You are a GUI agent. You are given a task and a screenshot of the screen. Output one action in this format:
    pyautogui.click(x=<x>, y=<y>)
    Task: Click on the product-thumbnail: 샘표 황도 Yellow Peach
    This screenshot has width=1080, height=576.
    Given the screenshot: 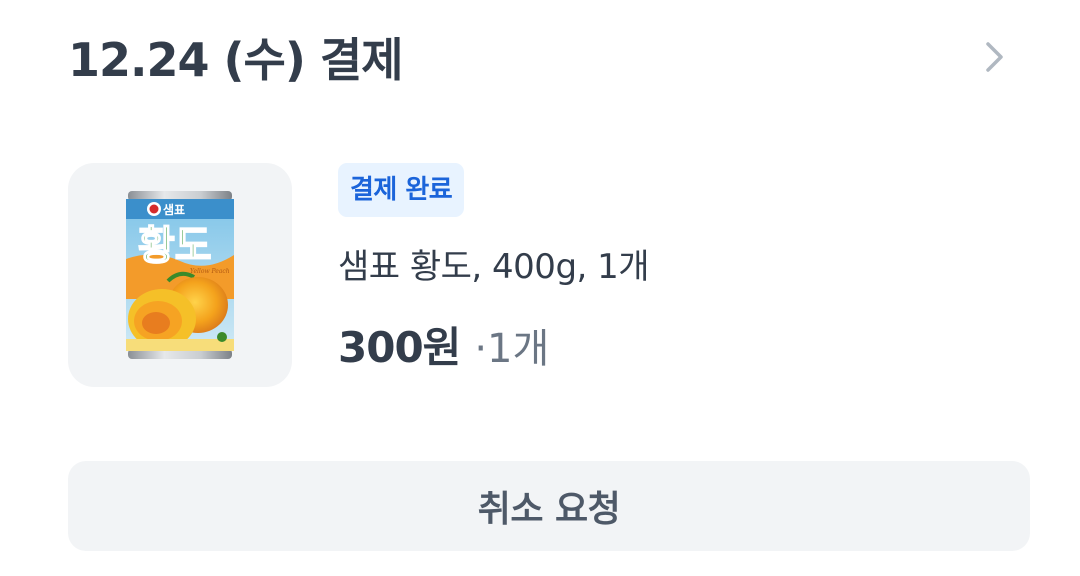 What is the action you would take?
    pyautogui.click(x=180, y=275)
    